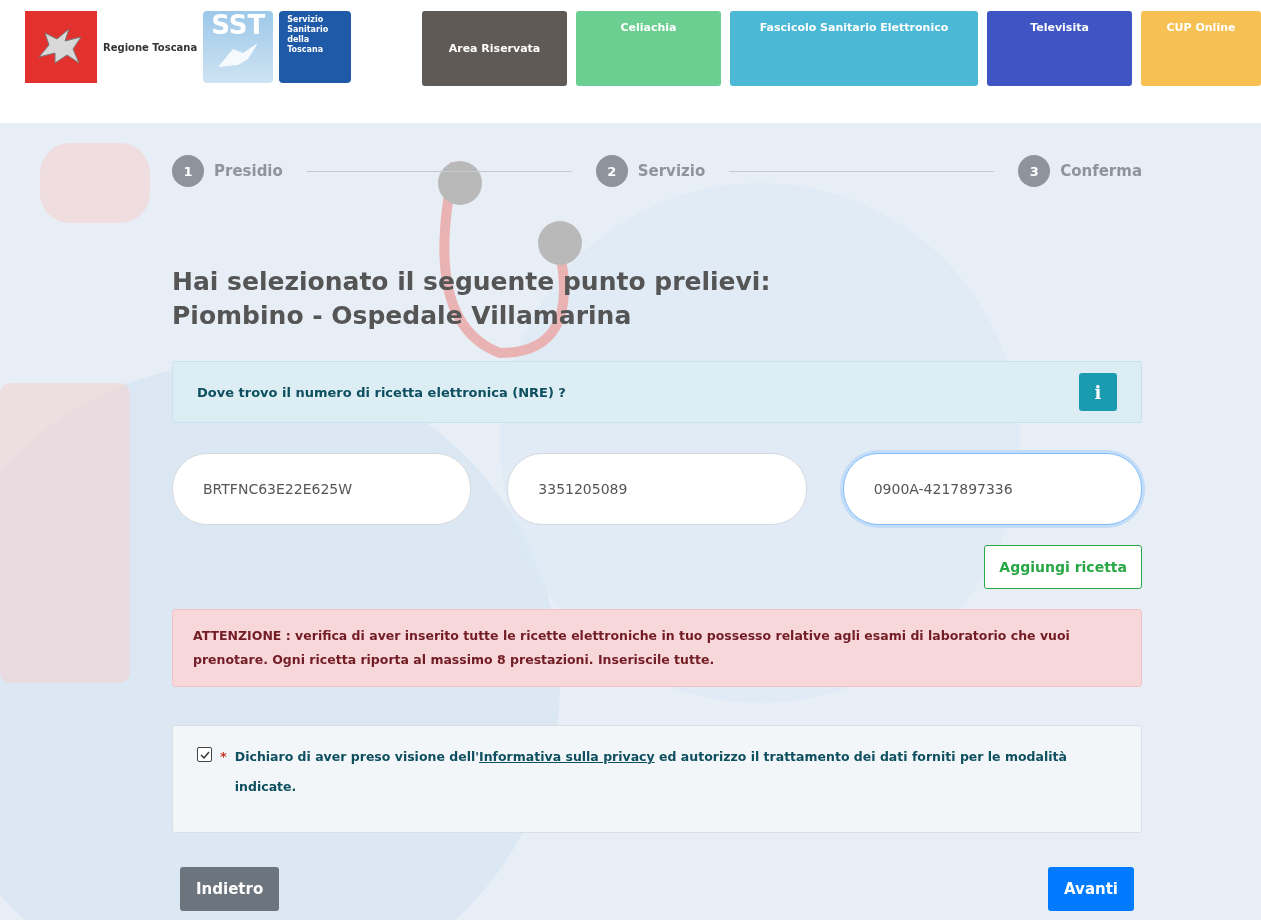 Image resolution: width=1261 pixels, height=920 pixels. Describe the element at coordinates (494, 48) in the screenshot. I see `nav-button: Area Riservata` at that location.